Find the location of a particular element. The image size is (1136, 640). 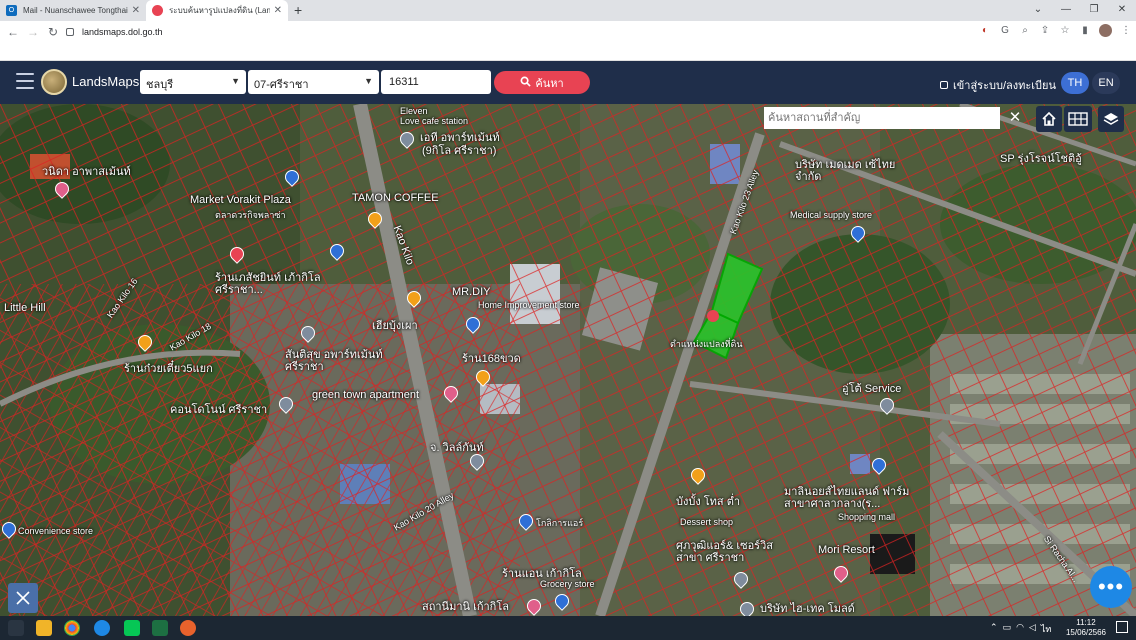

address-bar: ← → ↻ landsmaps.dol.go.th ◐ G ⌕ ⇪ ☆ ▮ ⋮ is located at coordinates (568, 32).